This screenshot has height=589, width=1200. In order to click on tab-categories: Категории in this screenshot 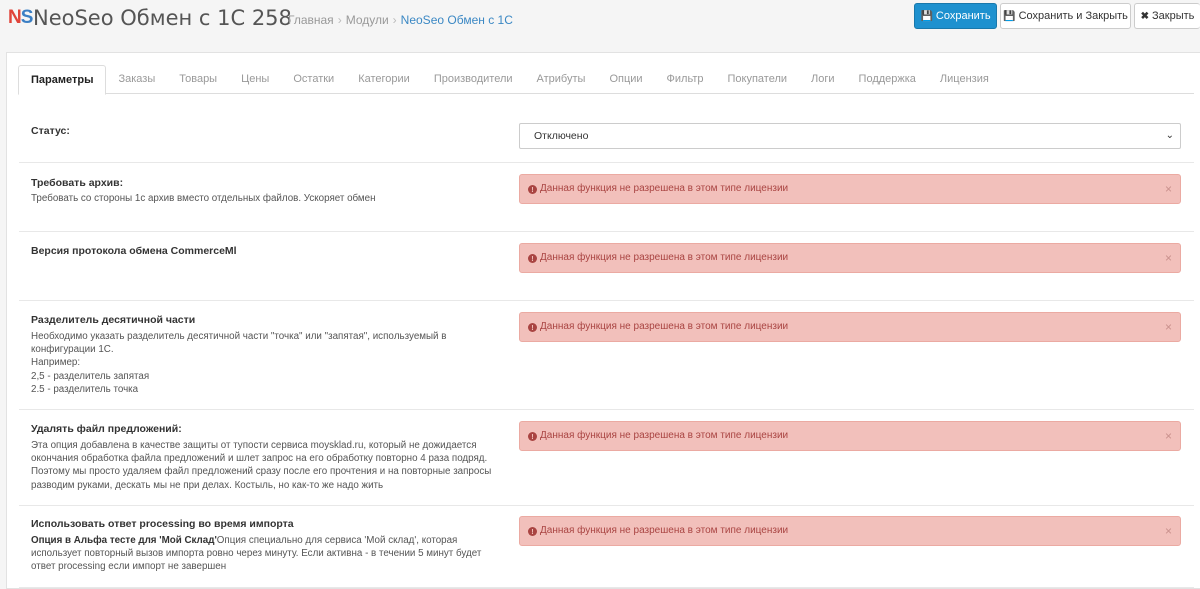, I will do `click(384, 79)`.